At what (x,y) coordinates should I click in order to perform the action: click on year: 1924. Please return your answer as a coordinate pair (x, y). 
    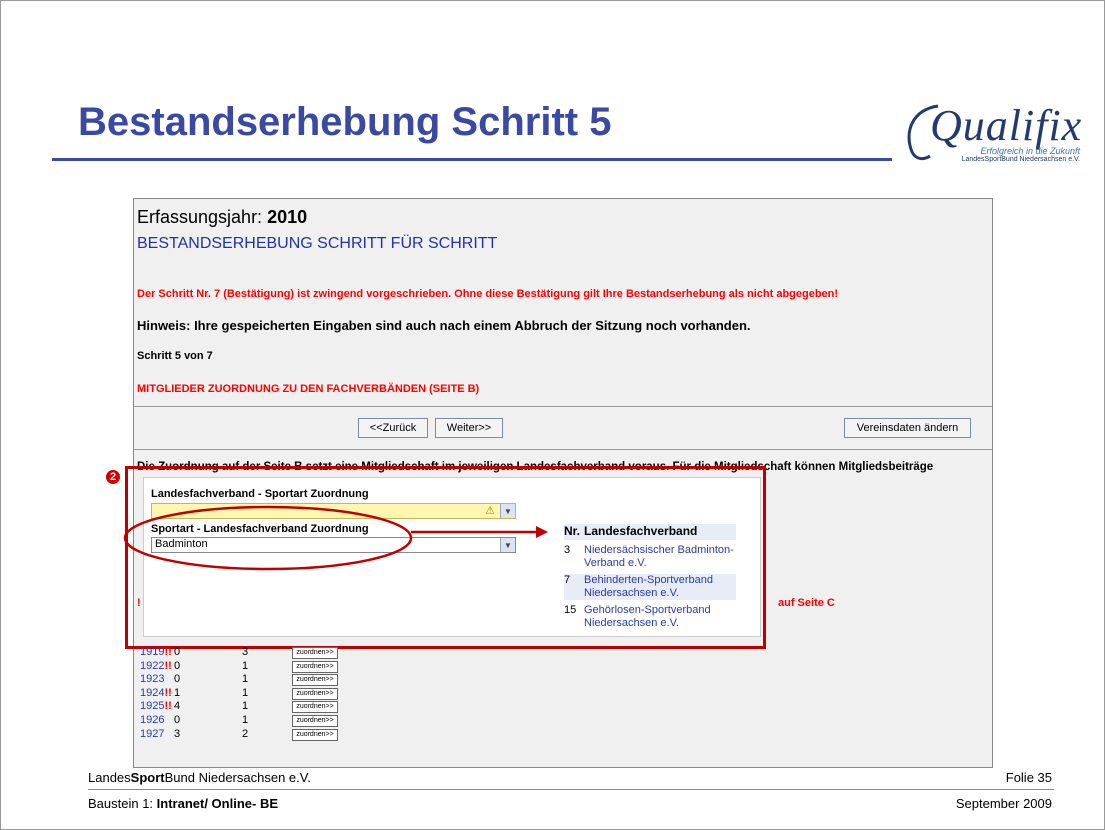
    Looking at the image, I should click on (152, 693).